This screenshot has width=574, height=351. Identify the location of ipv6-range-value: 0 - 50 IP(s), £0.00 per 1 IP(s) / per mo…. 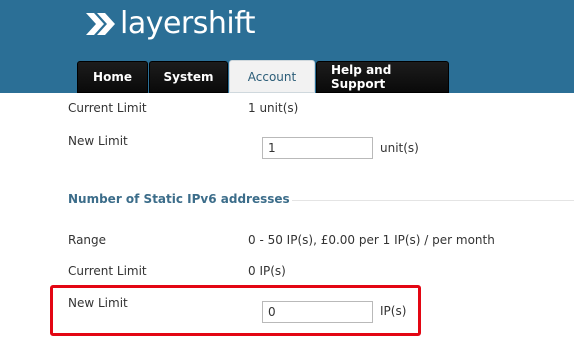
(371, 240).